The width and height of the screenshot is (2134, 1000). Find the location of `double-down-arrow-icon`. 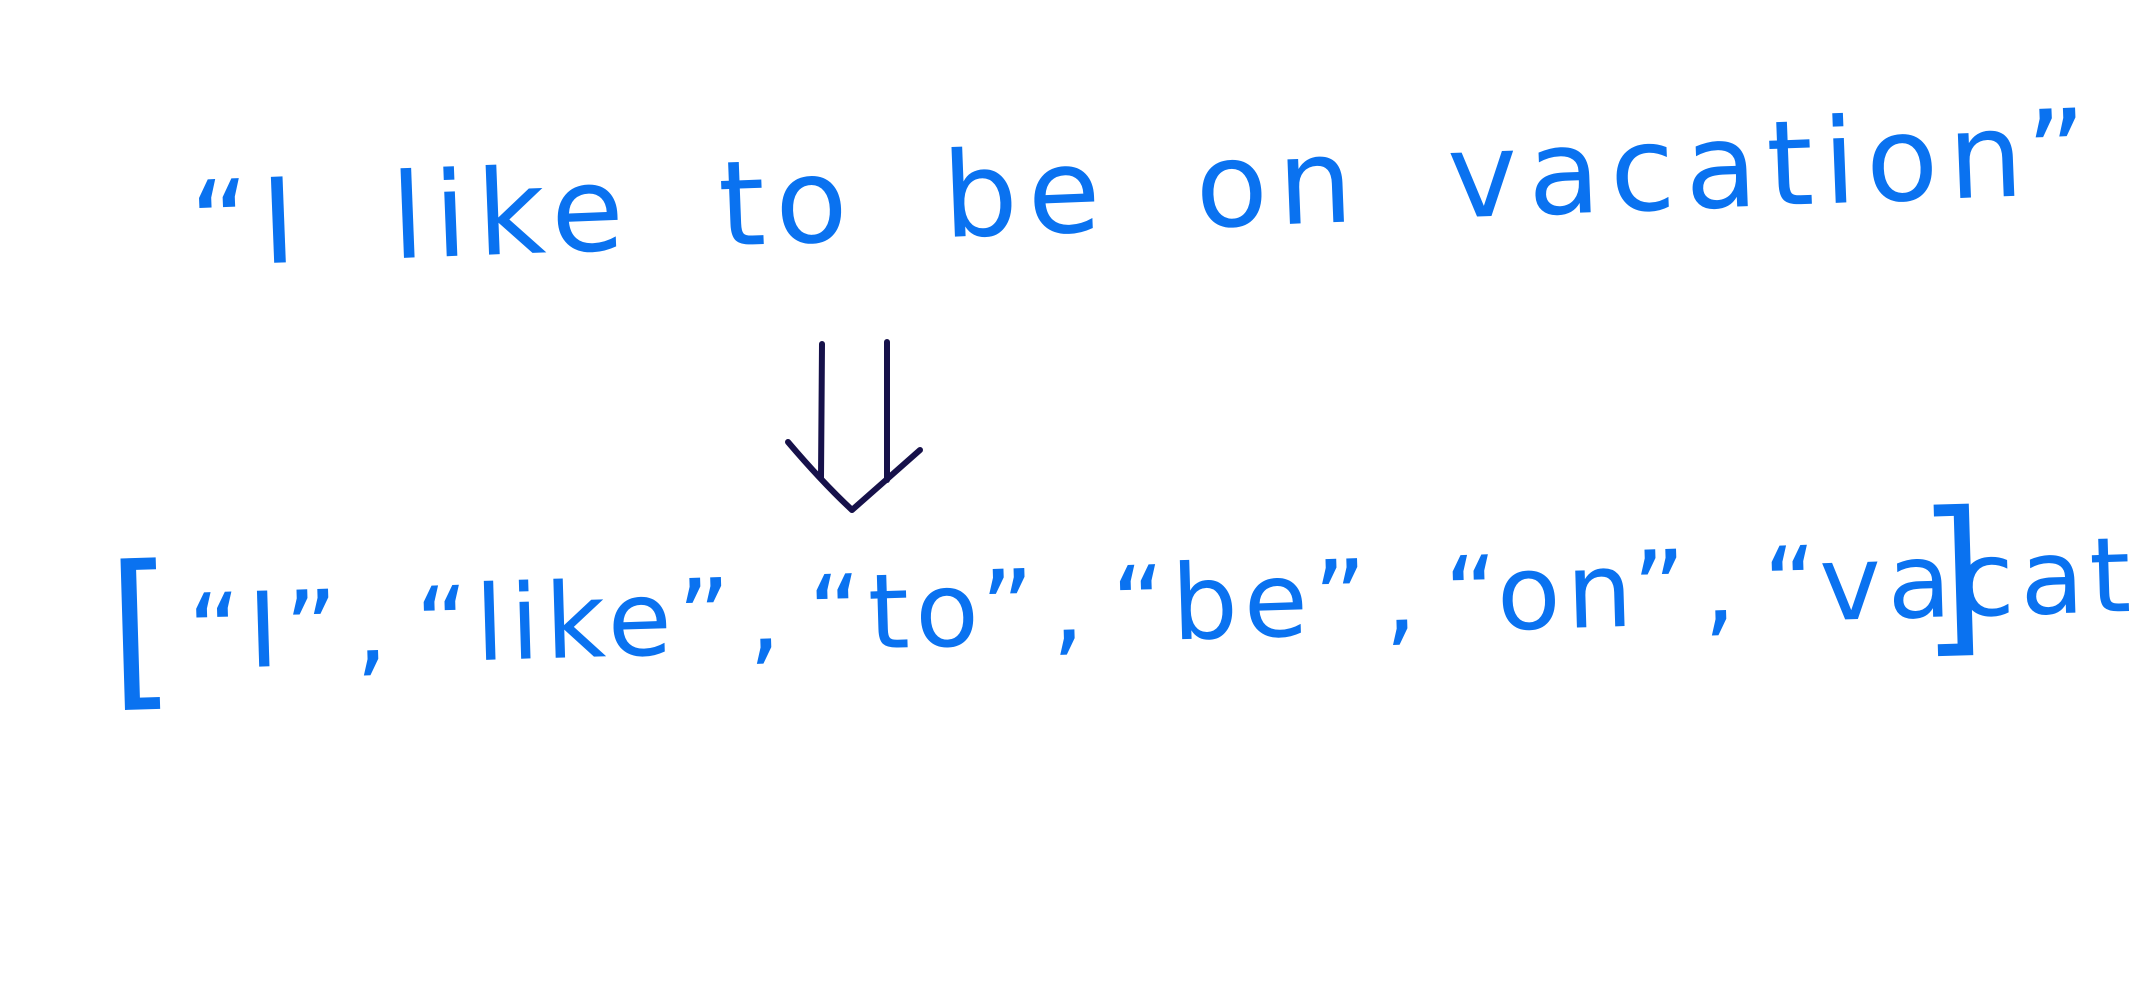

double-down-arrow-icon is located at coordinates (854, 426).